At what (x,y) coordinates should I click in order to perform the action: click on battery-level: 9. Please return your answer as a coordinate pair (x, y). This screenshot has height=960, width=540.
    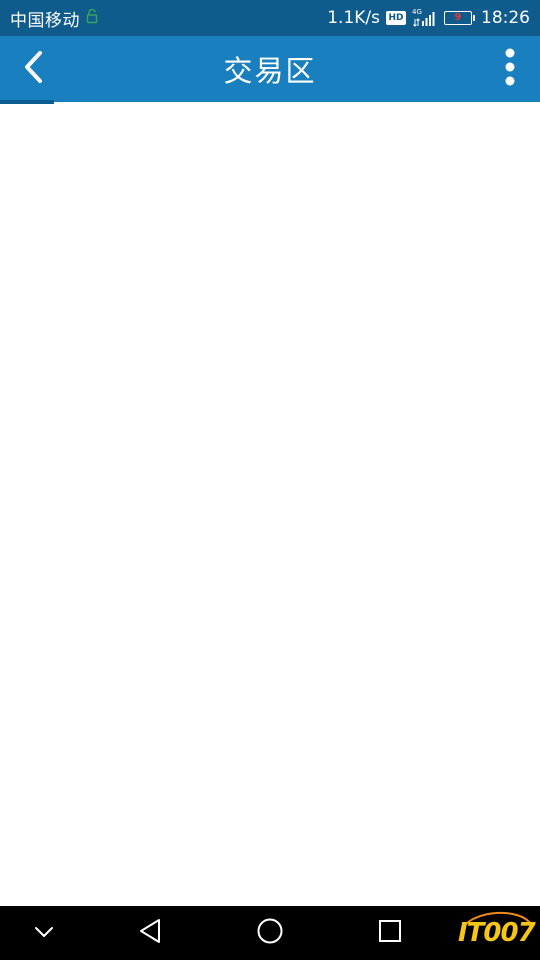
    Looking at the image, I should click on (458, 17).